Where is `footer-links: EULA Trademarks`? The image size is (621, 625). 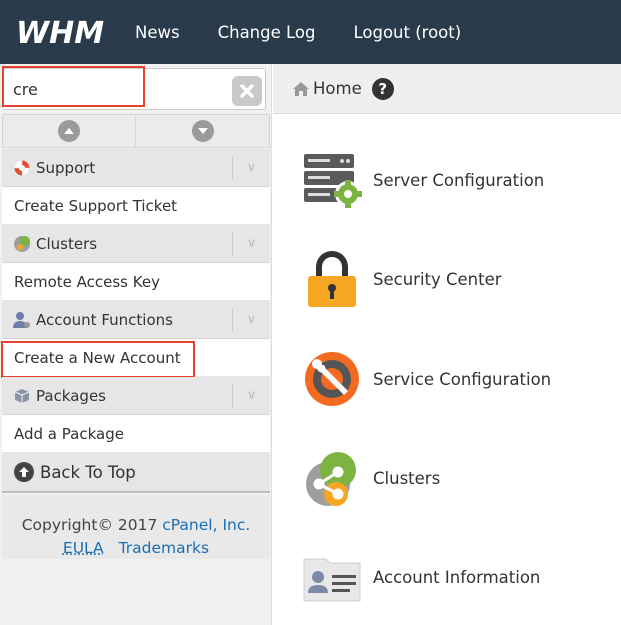 footer-links: EULA Trademarks is located at coordinates (136, 548).